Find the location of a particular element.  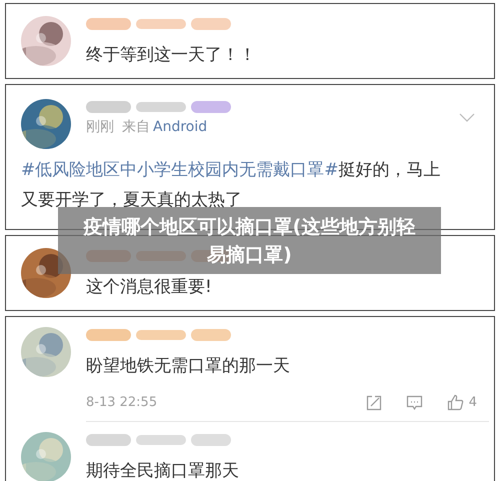

comment-icon is located at coordinates (414, 402).